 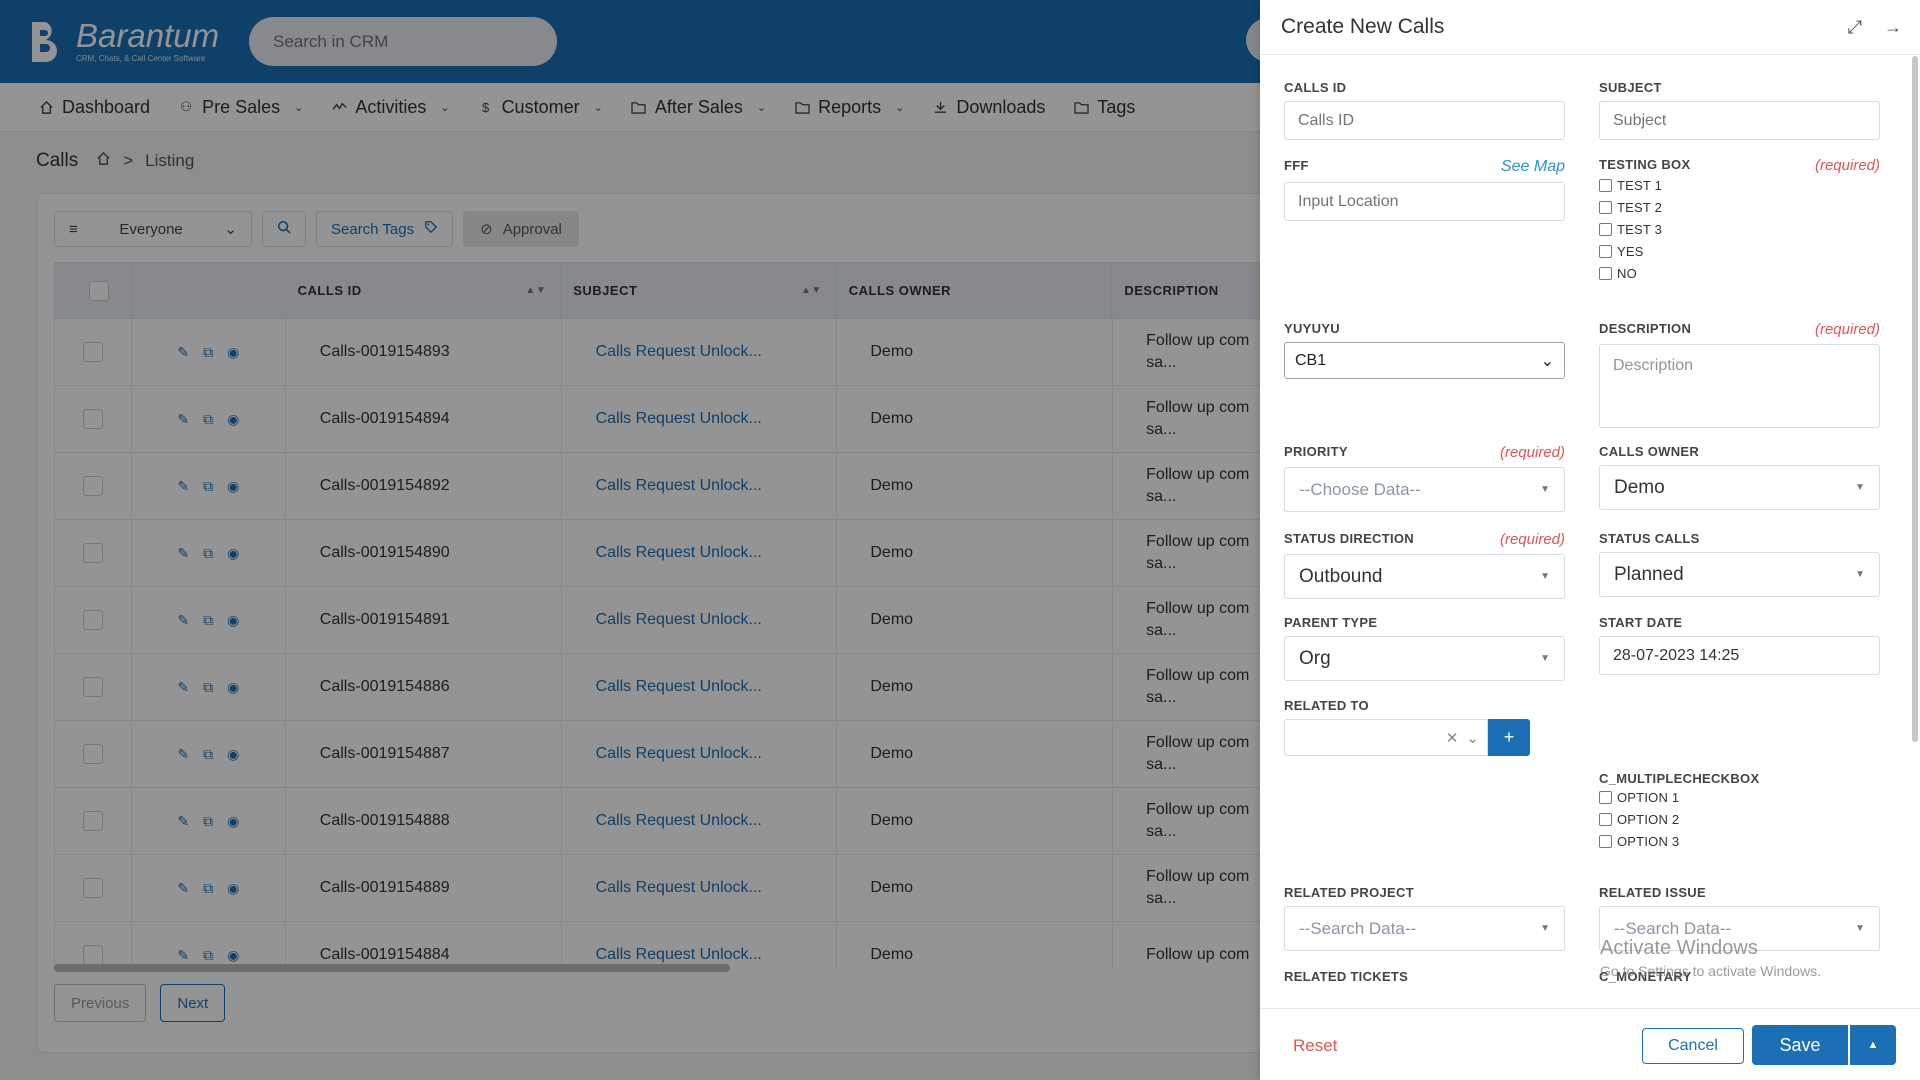 What do you see at coordinates (1710, 971) in the screenshot?
I see `watermark-subtitle: Go to Settings to activate Windows.` at bounding box center [1710, 971].